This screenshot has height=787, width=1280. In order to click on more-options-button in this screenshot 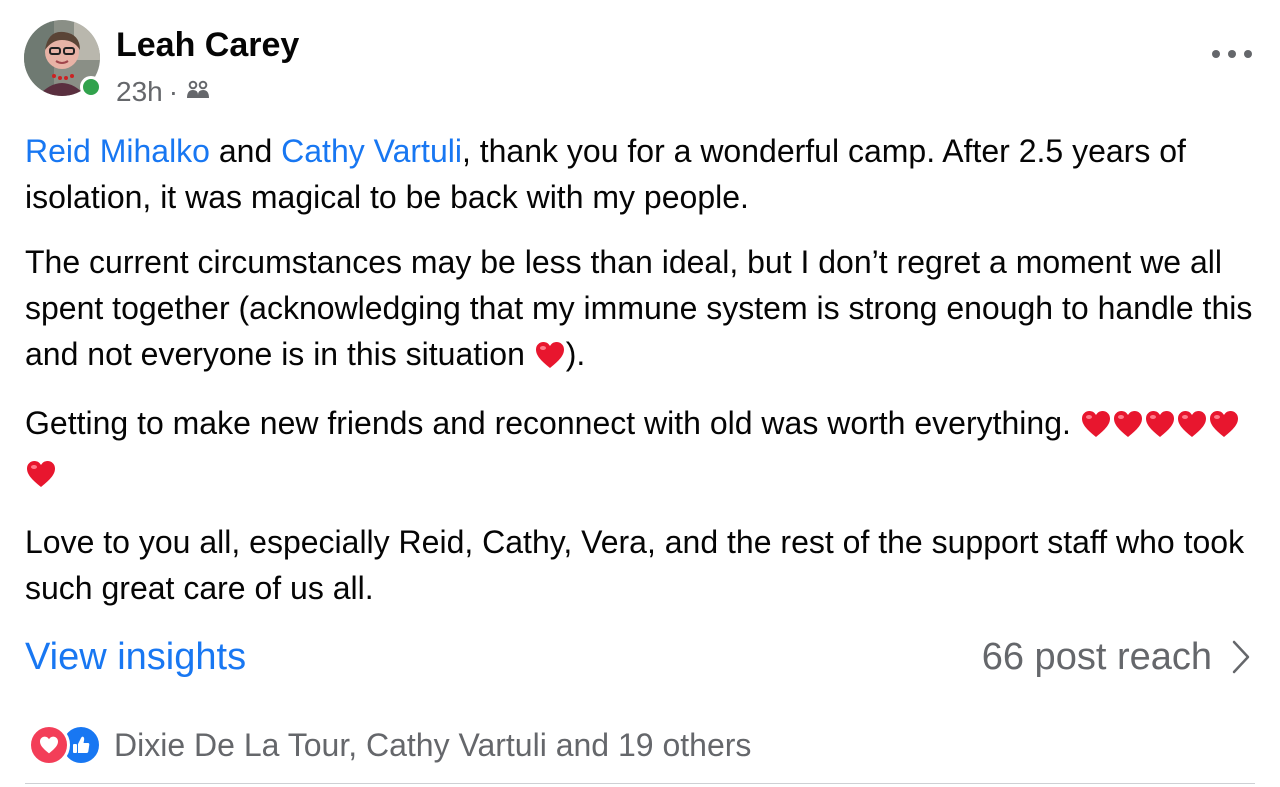, I will do `click(1232, 54)`.